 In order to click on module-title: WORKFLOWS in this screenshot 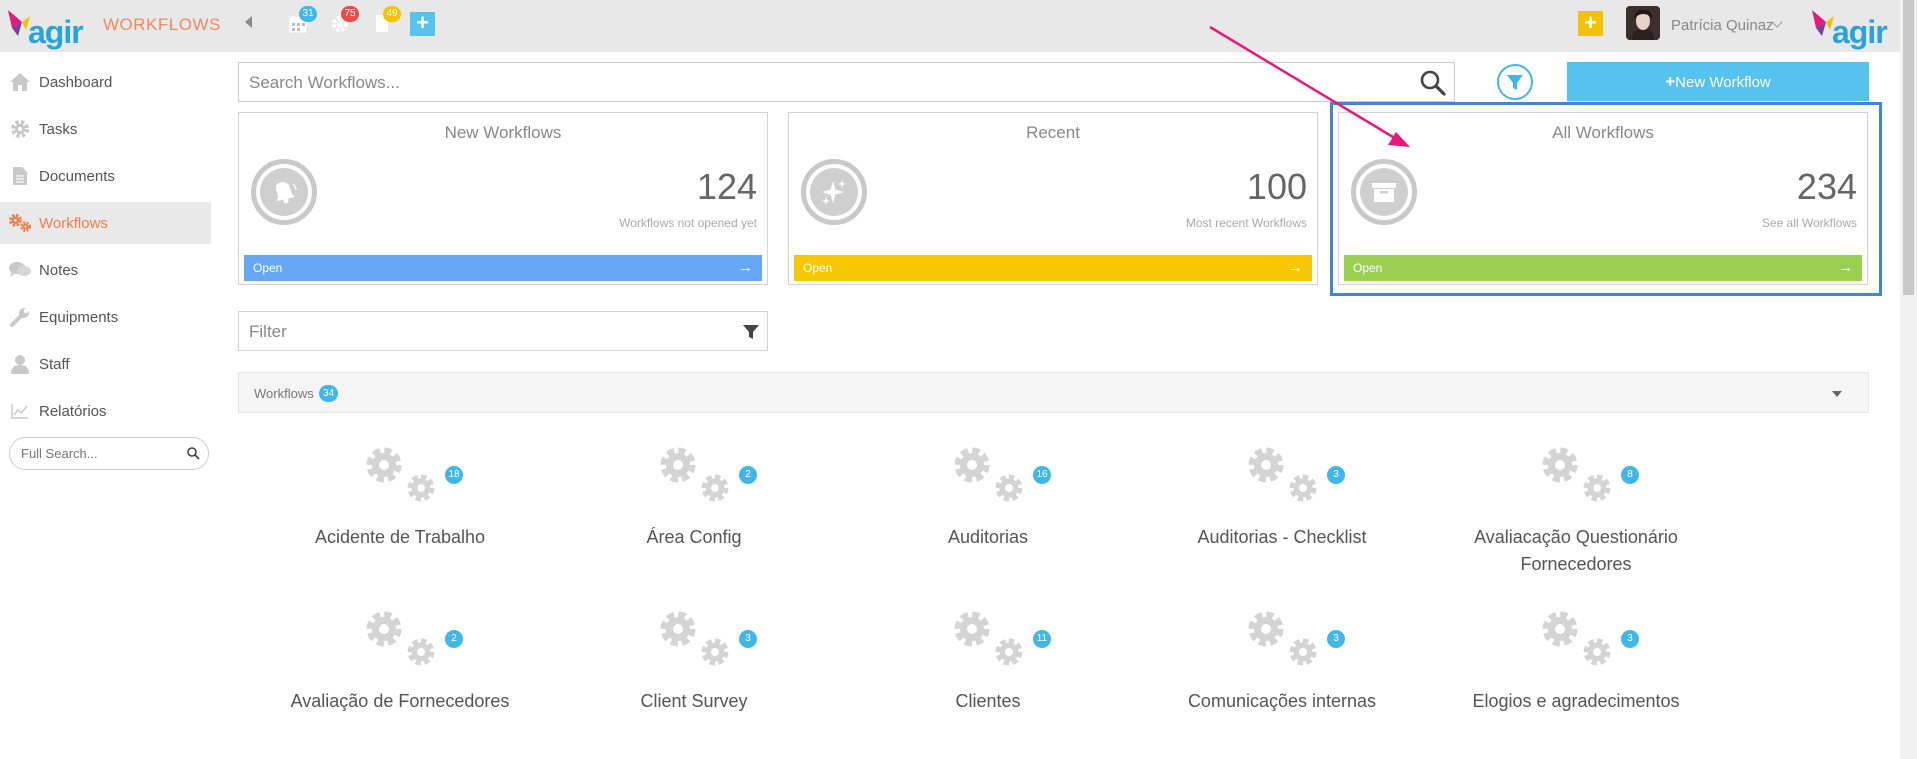, I will do `click(162, 24)`.